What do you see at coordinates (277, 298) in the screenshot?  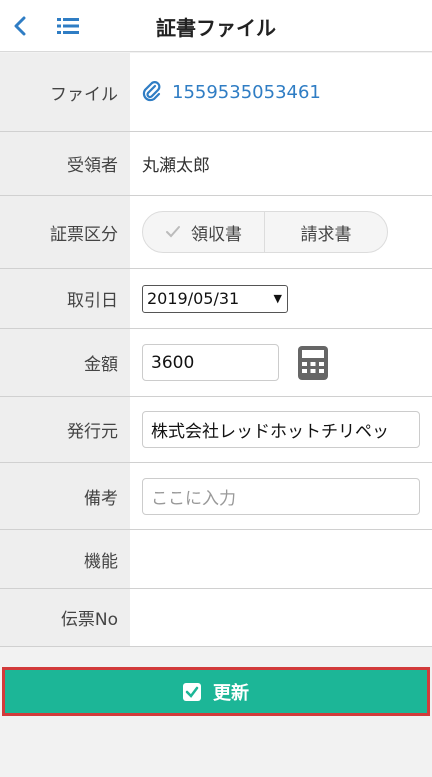 I see `caret-down-icon: ▼` at bounding box center [277, 298].